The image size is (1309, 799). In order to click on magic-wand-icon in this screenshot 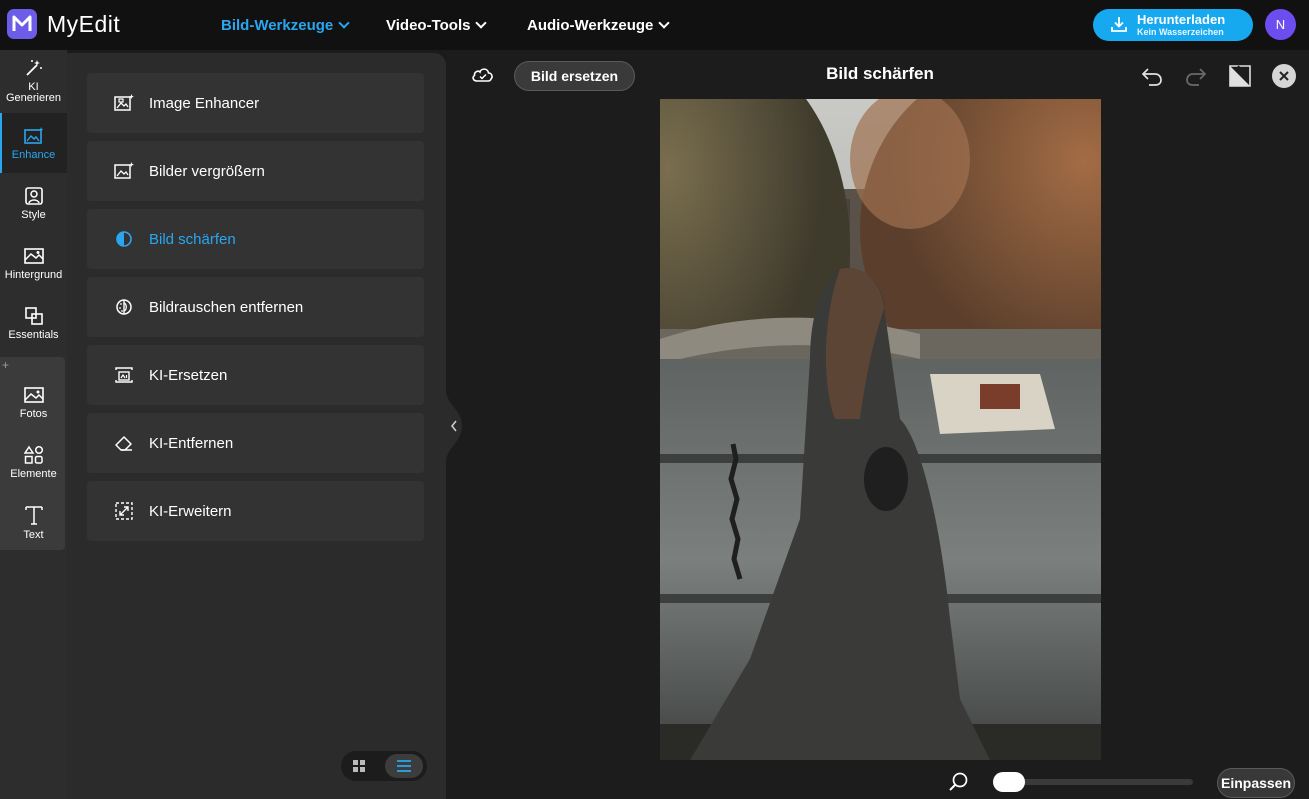, I will do `click(33, 68)`.